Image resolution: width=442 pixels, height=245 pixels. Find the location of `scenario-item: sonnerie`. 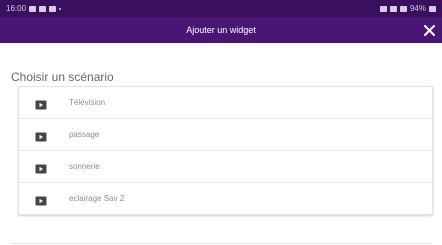

scenario-item: sonnerie is located at coordinates (225, 167).